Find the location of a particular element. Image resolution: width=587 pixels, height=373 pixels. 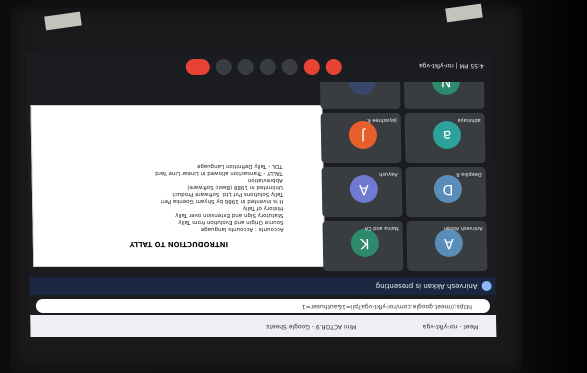

mic-off-button is located at coordinates (333, 67).